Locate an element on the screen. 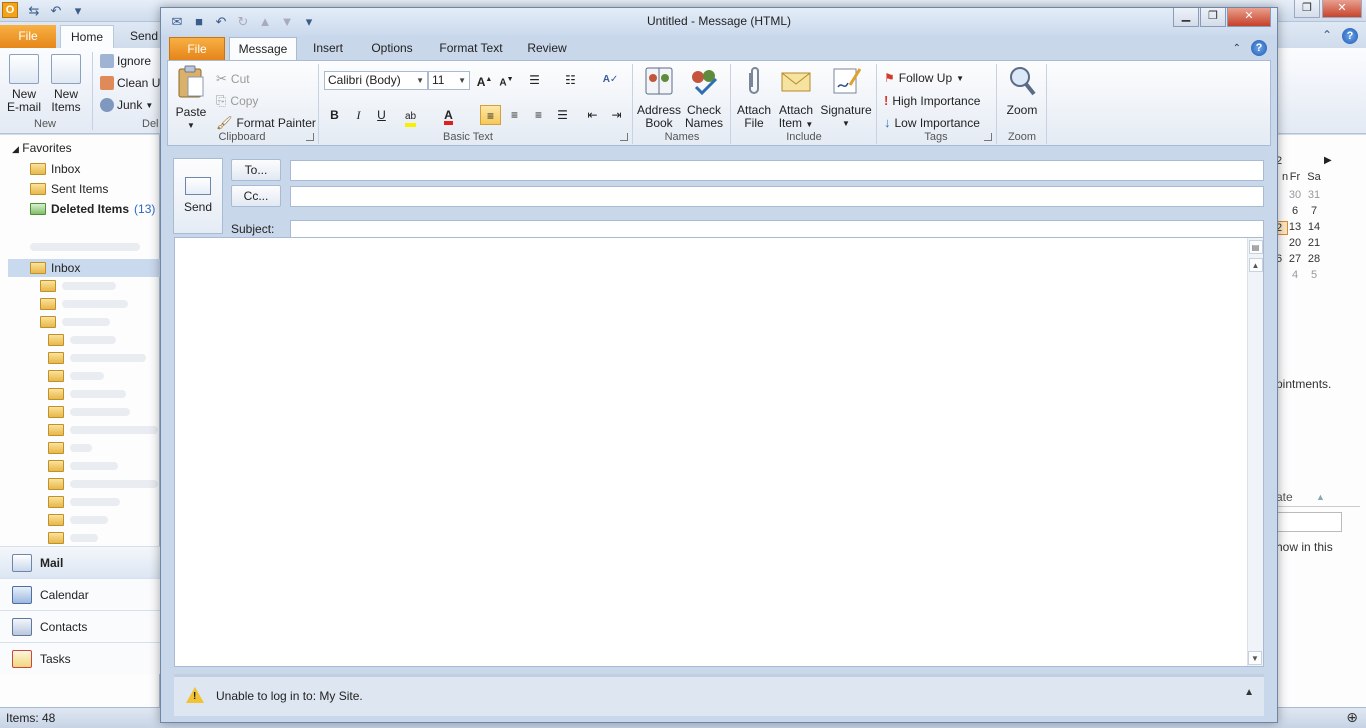 This screenshot has height=728, width=1366. low-importance-button: ↓ Low Importance is located at coordinates (932, 122).